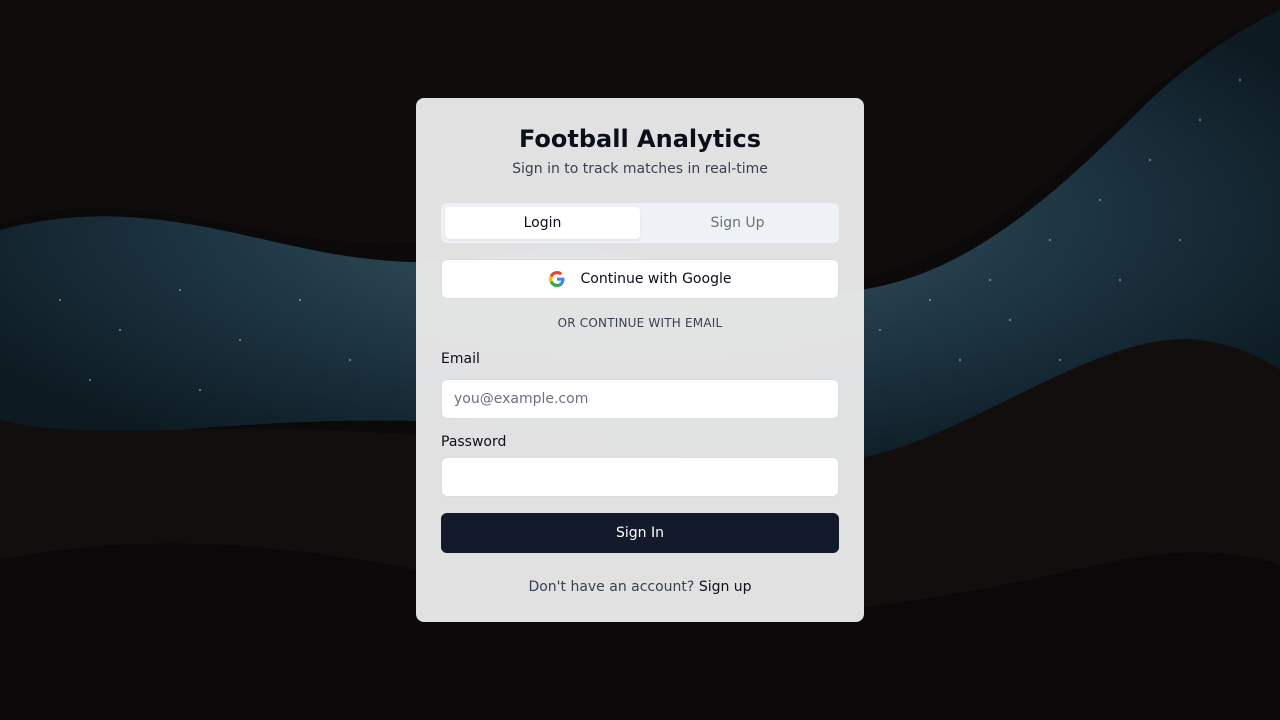 The height and width of the screenshot is (720, 1280). What do you see at coordinates (640, 323) in the screenshot?
I see `divider-text: OR CONTINUE WITH EMAIL` at bounding box center [640, 323].